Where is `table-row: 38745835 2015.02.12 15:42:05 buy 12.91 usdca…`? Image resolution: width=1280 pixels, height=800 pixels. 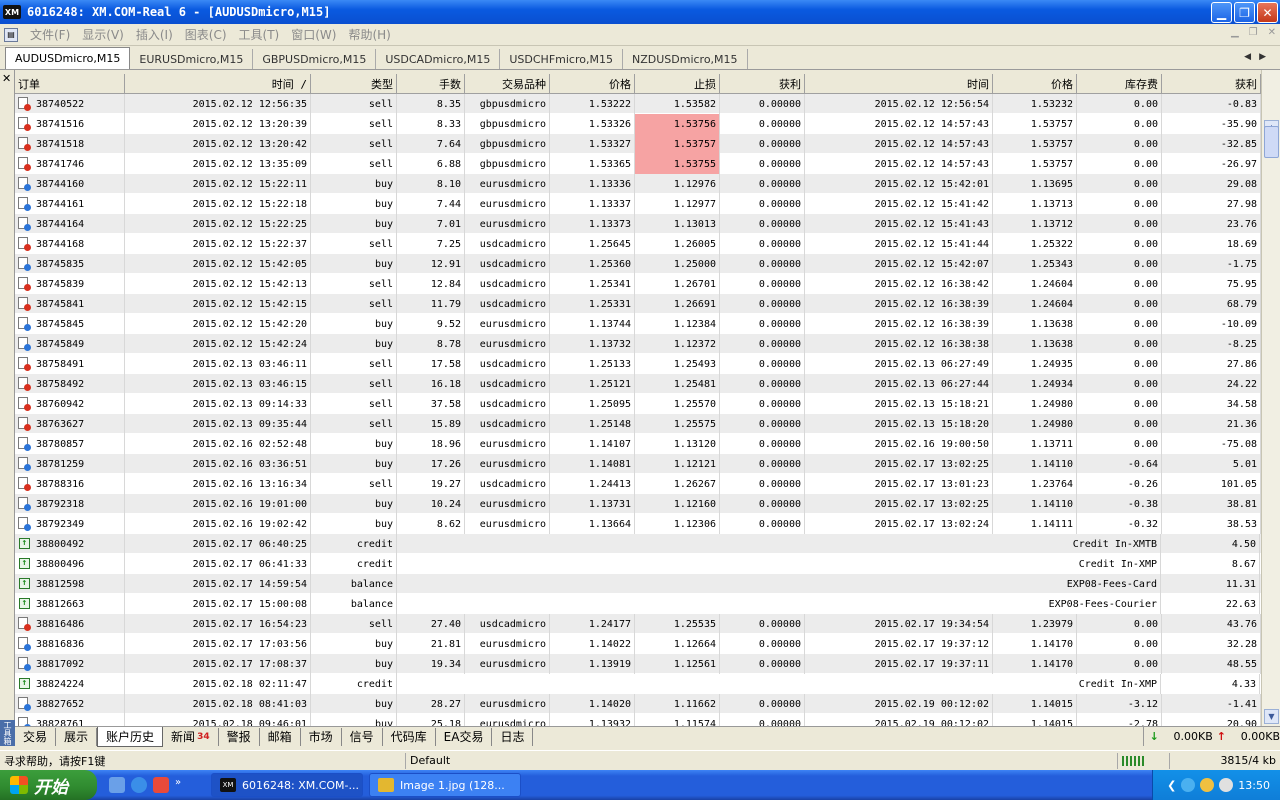 table-row: 38745835 2015.02.12 15:42:05 buy 12.91 usdca… is located at coordinates (638, 264).